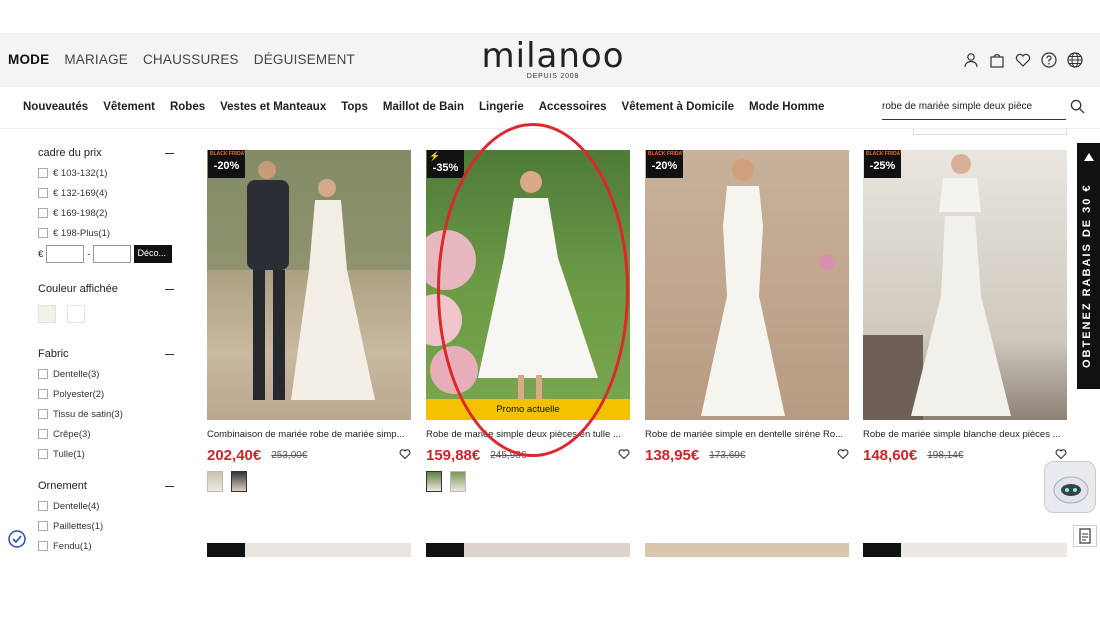 Image resolution: width=1100 pixels, height=619 pixels. I want to click on sort-dropdown, so click(990, 132).